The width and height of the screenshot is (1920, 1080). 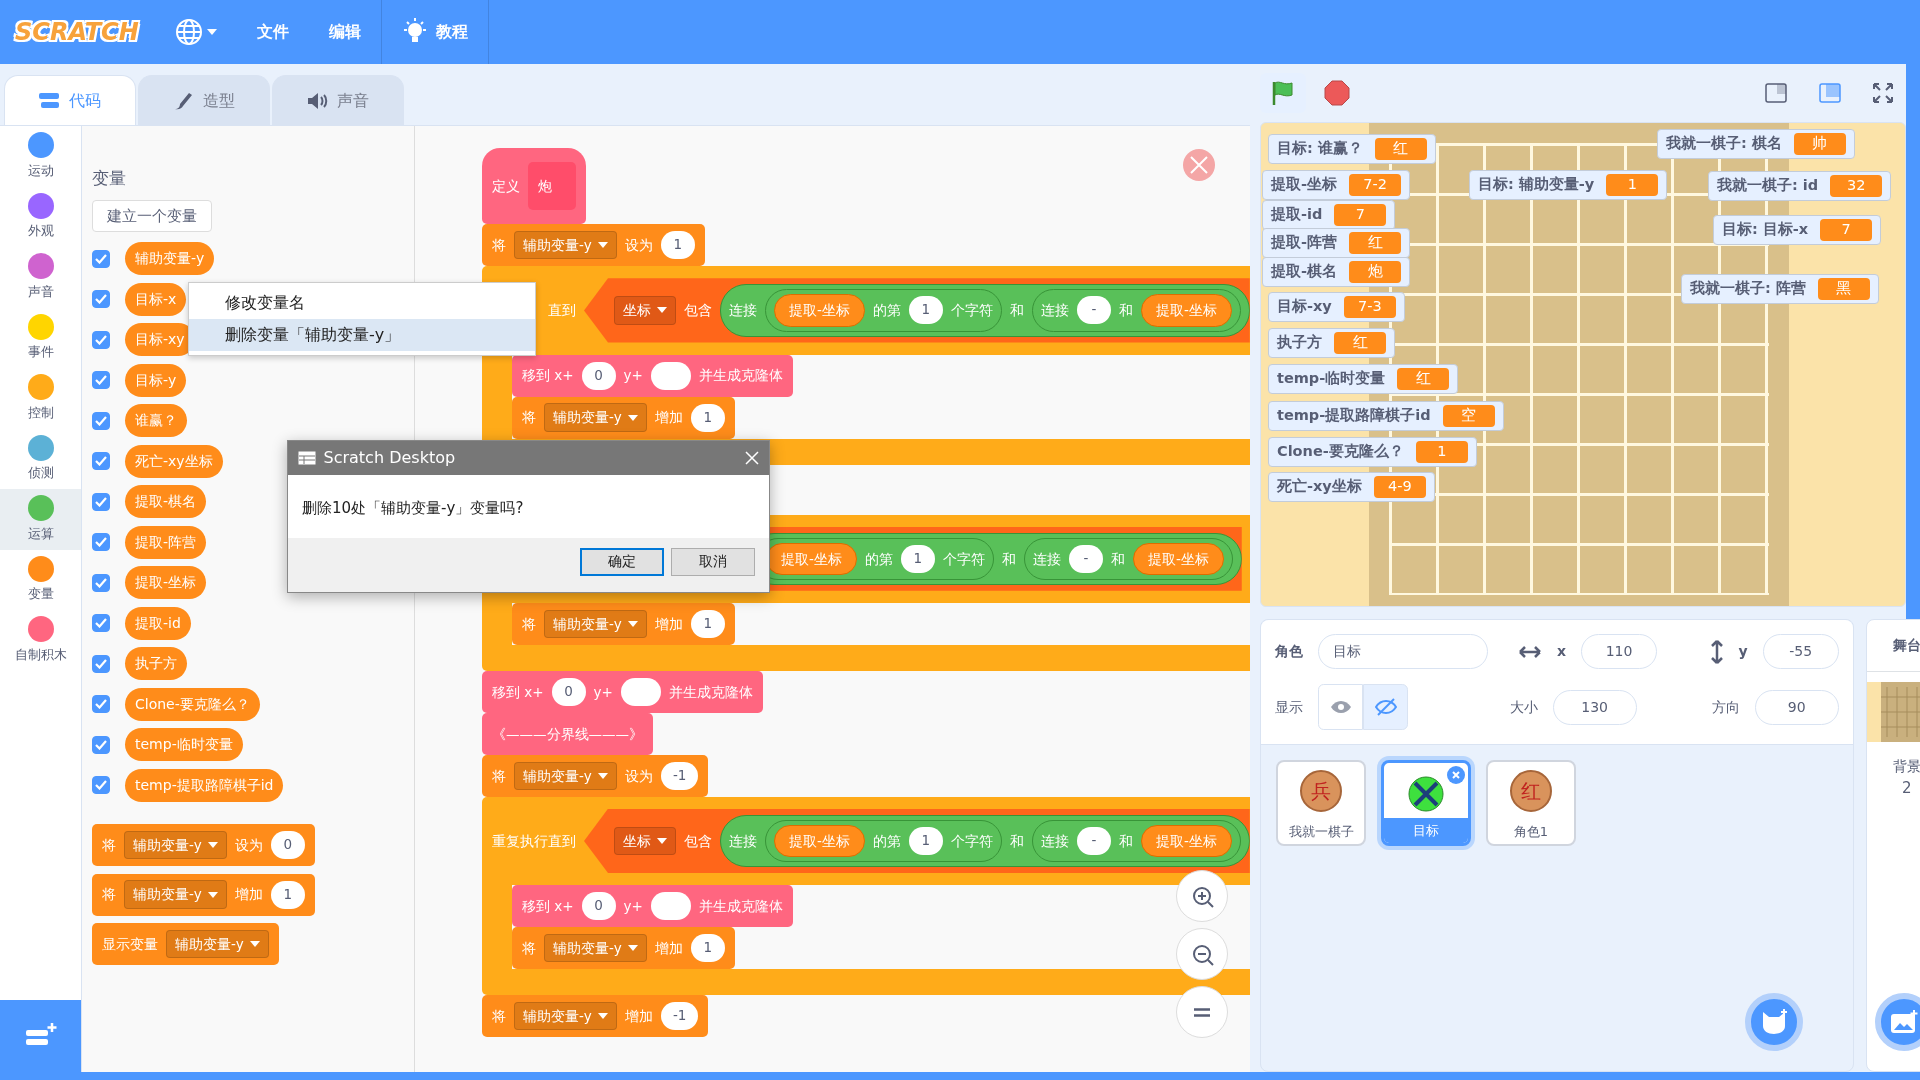 I want to click on monitor-value: 32, so click(x=1856, y=186).